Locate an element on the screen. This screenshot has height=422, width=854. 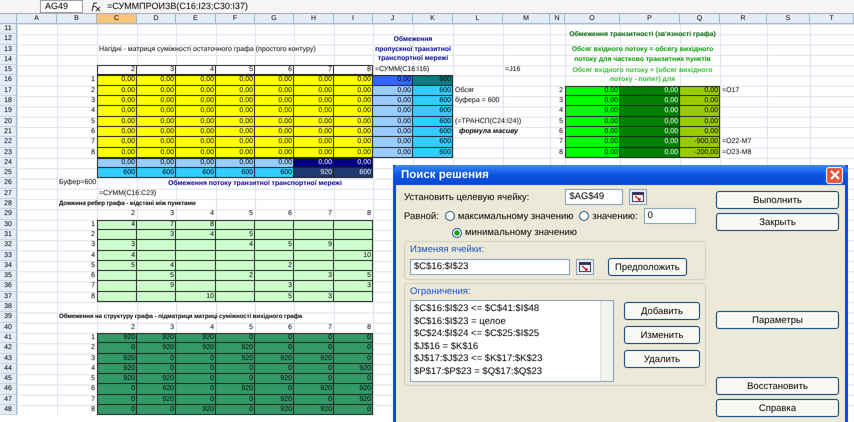
constraint-item: $P$17:$P$23 = $Q$17:$Q$23 is located at coordinates (505, 372).